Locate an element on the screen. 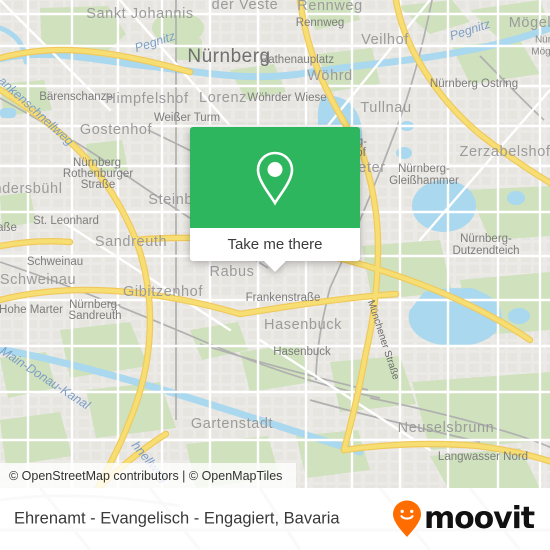 The image size is (550, 550). popup-pointer is located at coordinates (275, 266).